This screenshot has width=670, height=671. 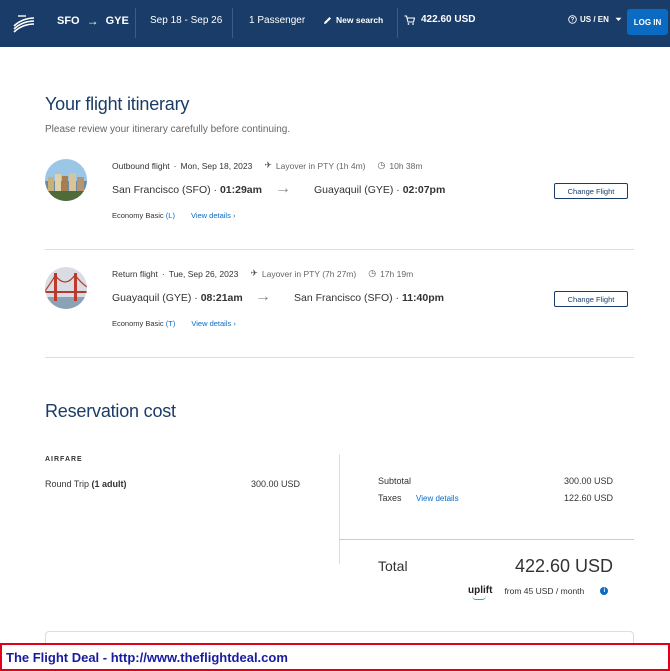 What do you see at coordinates (604, 590) in the screenshot?
I see `info-icon: i` at bounding box center [604, 590].